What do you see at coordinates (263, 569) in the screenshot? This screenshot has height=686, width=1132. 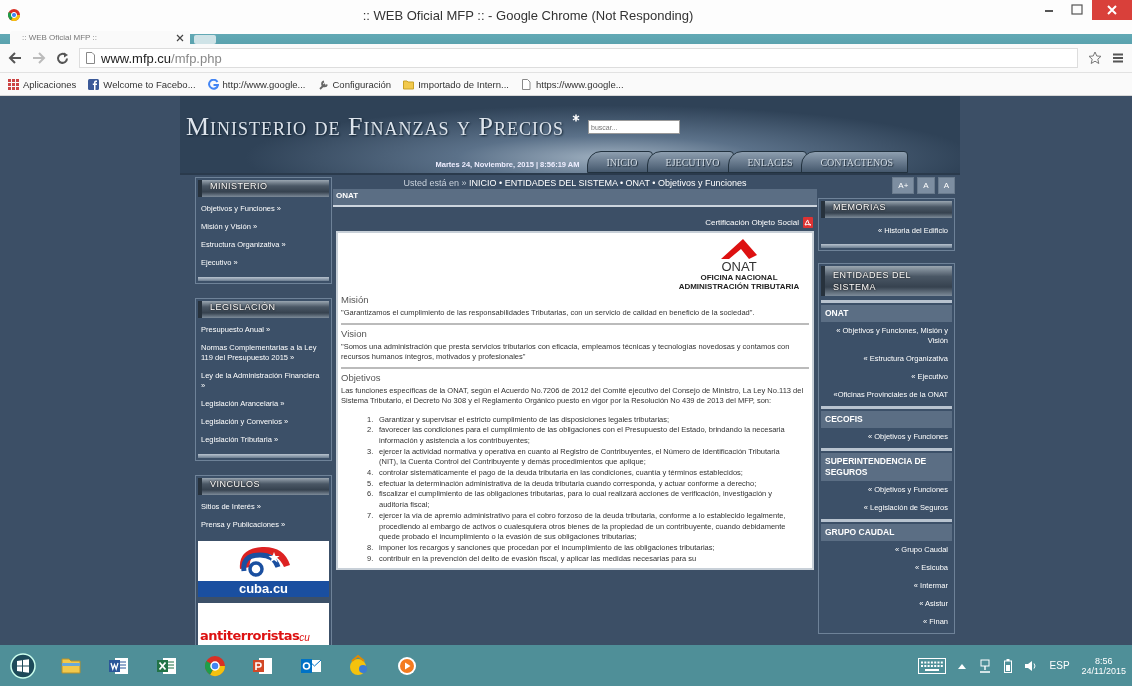 I see `cuba-banner: cuba.cu` at bounding box center [263, 569].